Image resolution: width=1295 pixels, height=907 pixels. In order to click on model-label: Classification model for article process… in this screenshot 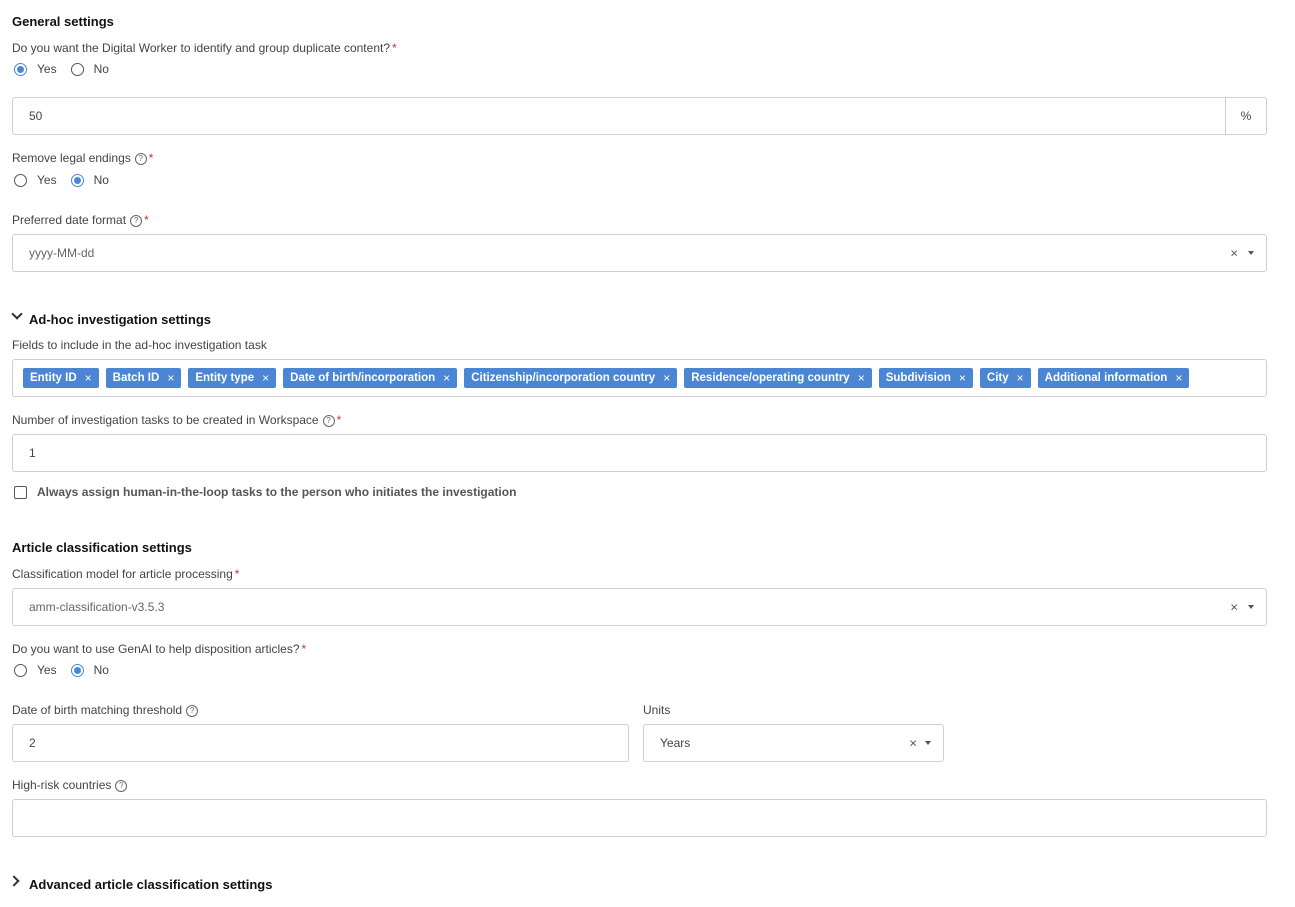, I will do `click(125, 574)`.